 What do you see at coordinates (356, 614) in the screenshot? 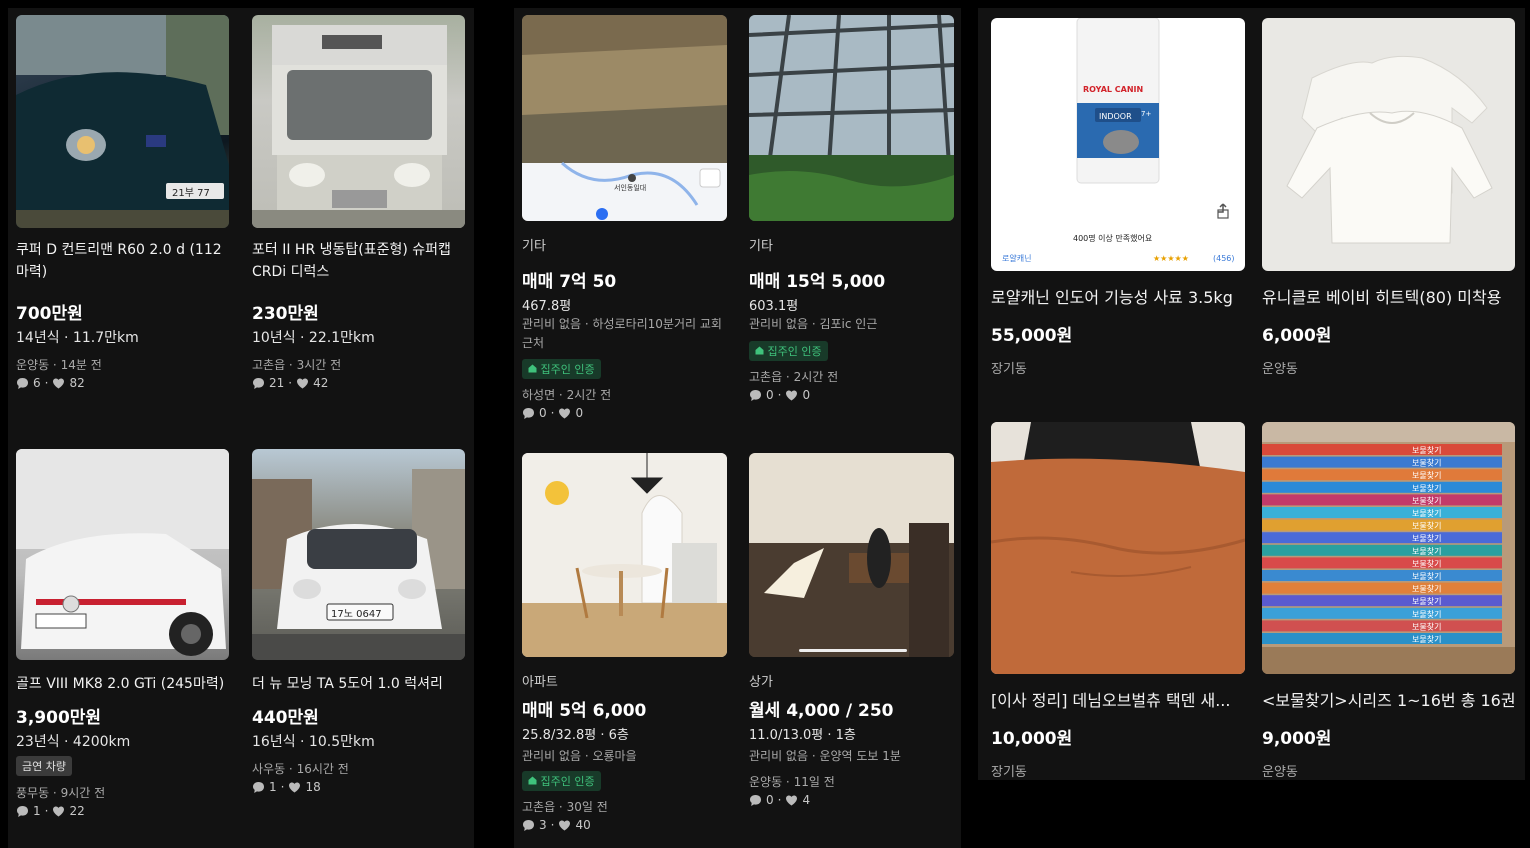
I see `car-plate: 17노 0647` at bounding box center [356, 614].